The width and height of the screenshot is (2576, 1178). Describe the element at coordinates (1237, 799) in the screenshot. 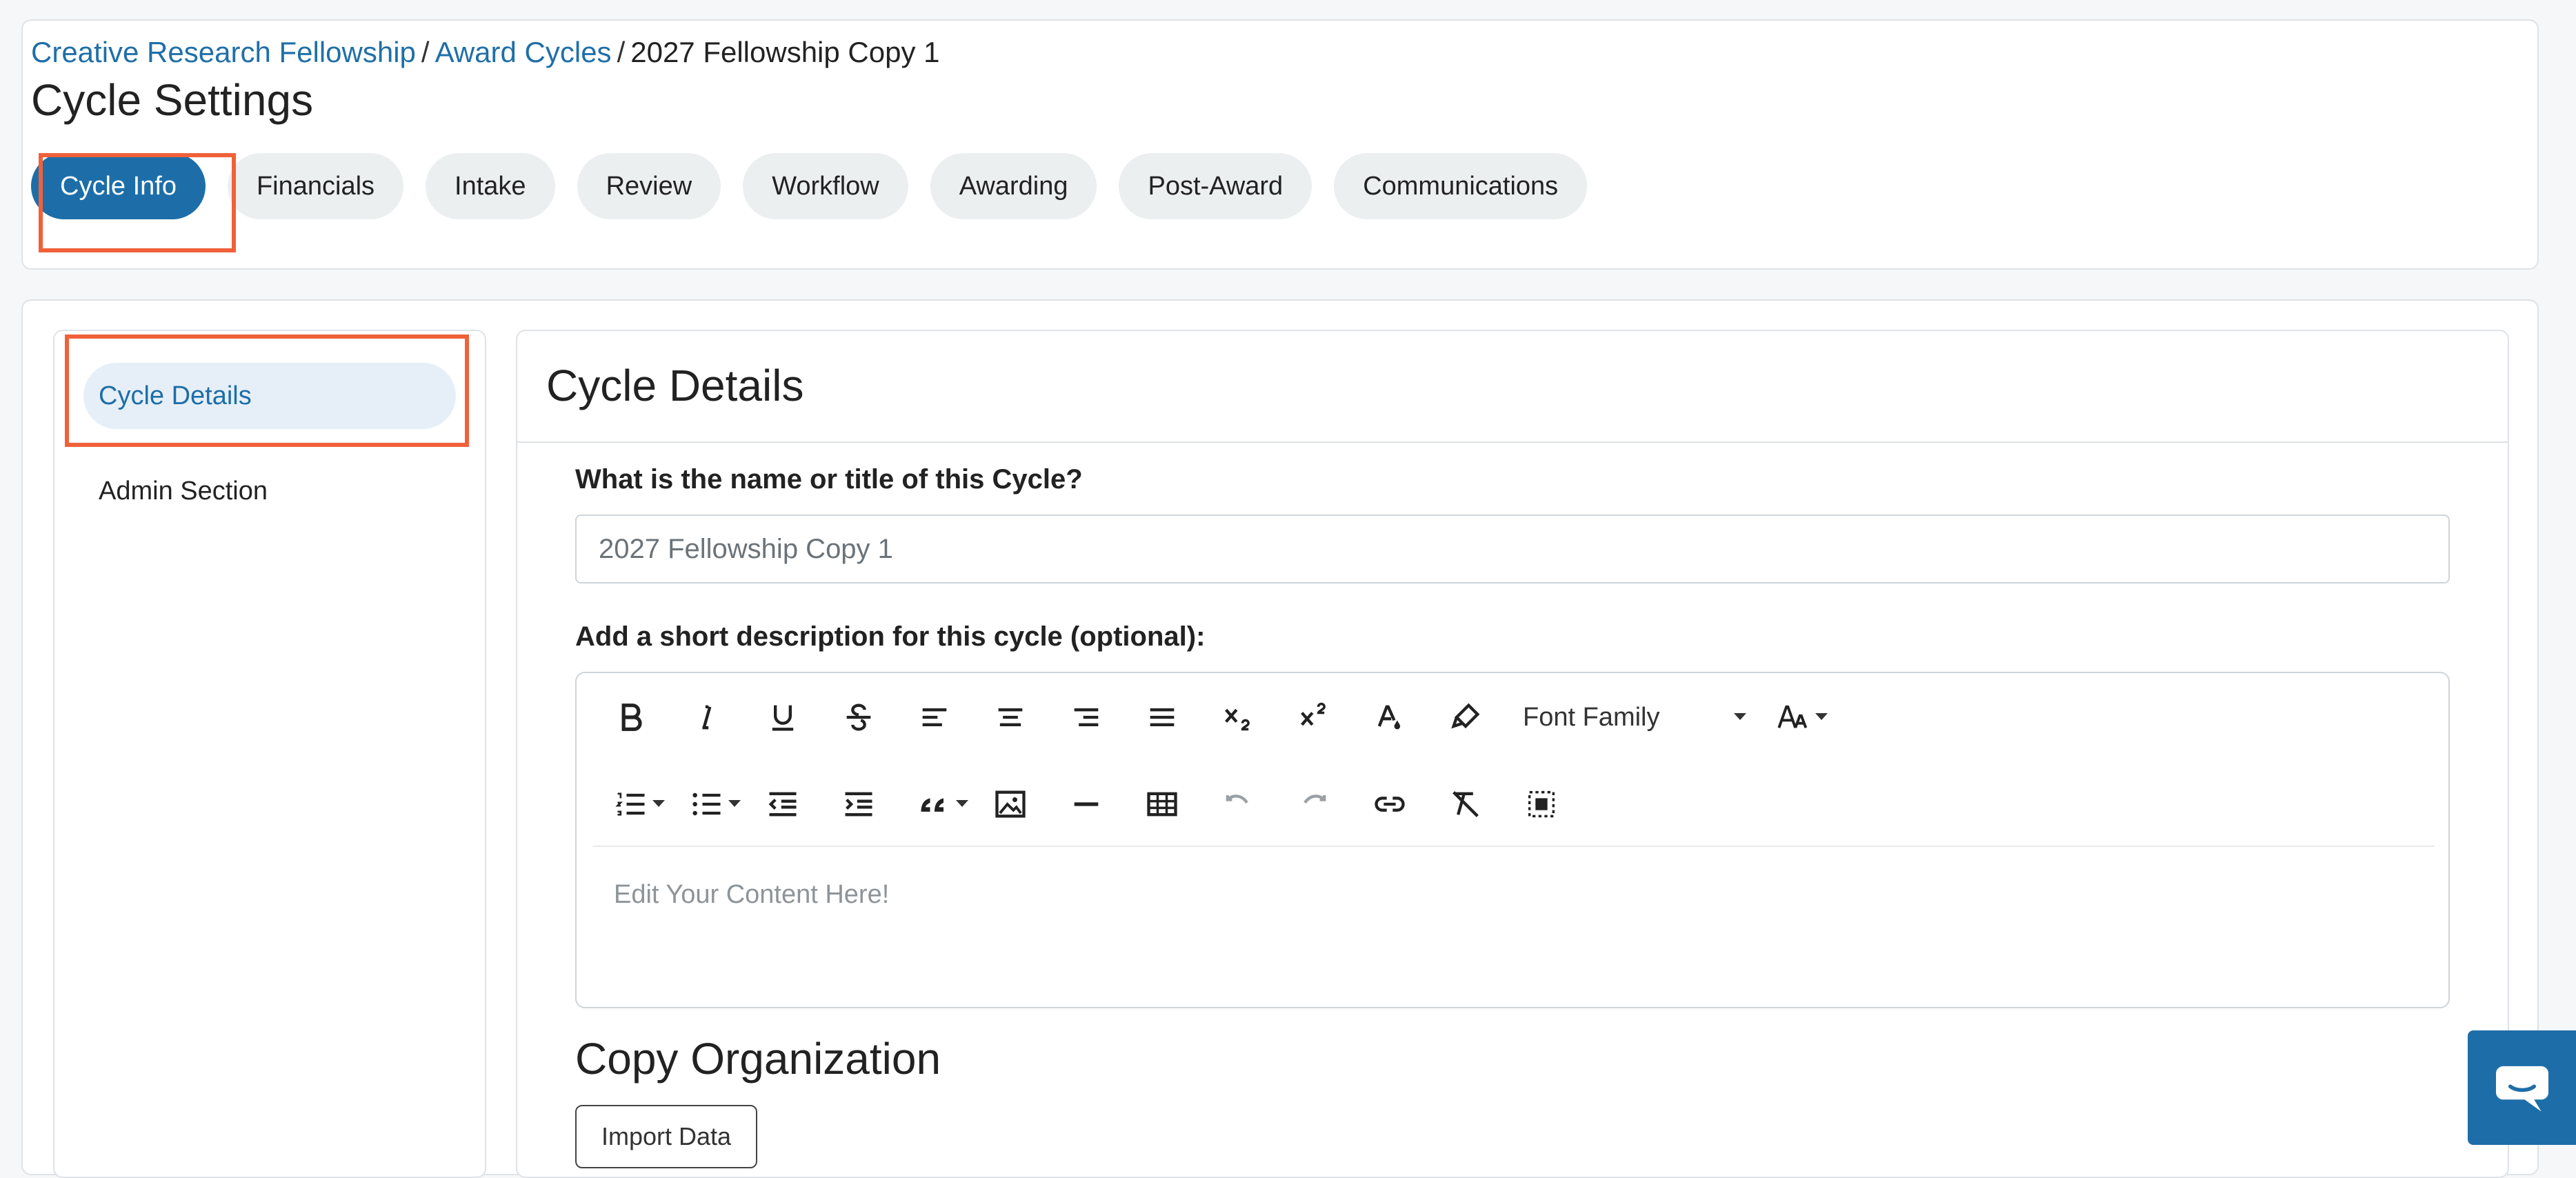

I see `undo-icon` at that location.